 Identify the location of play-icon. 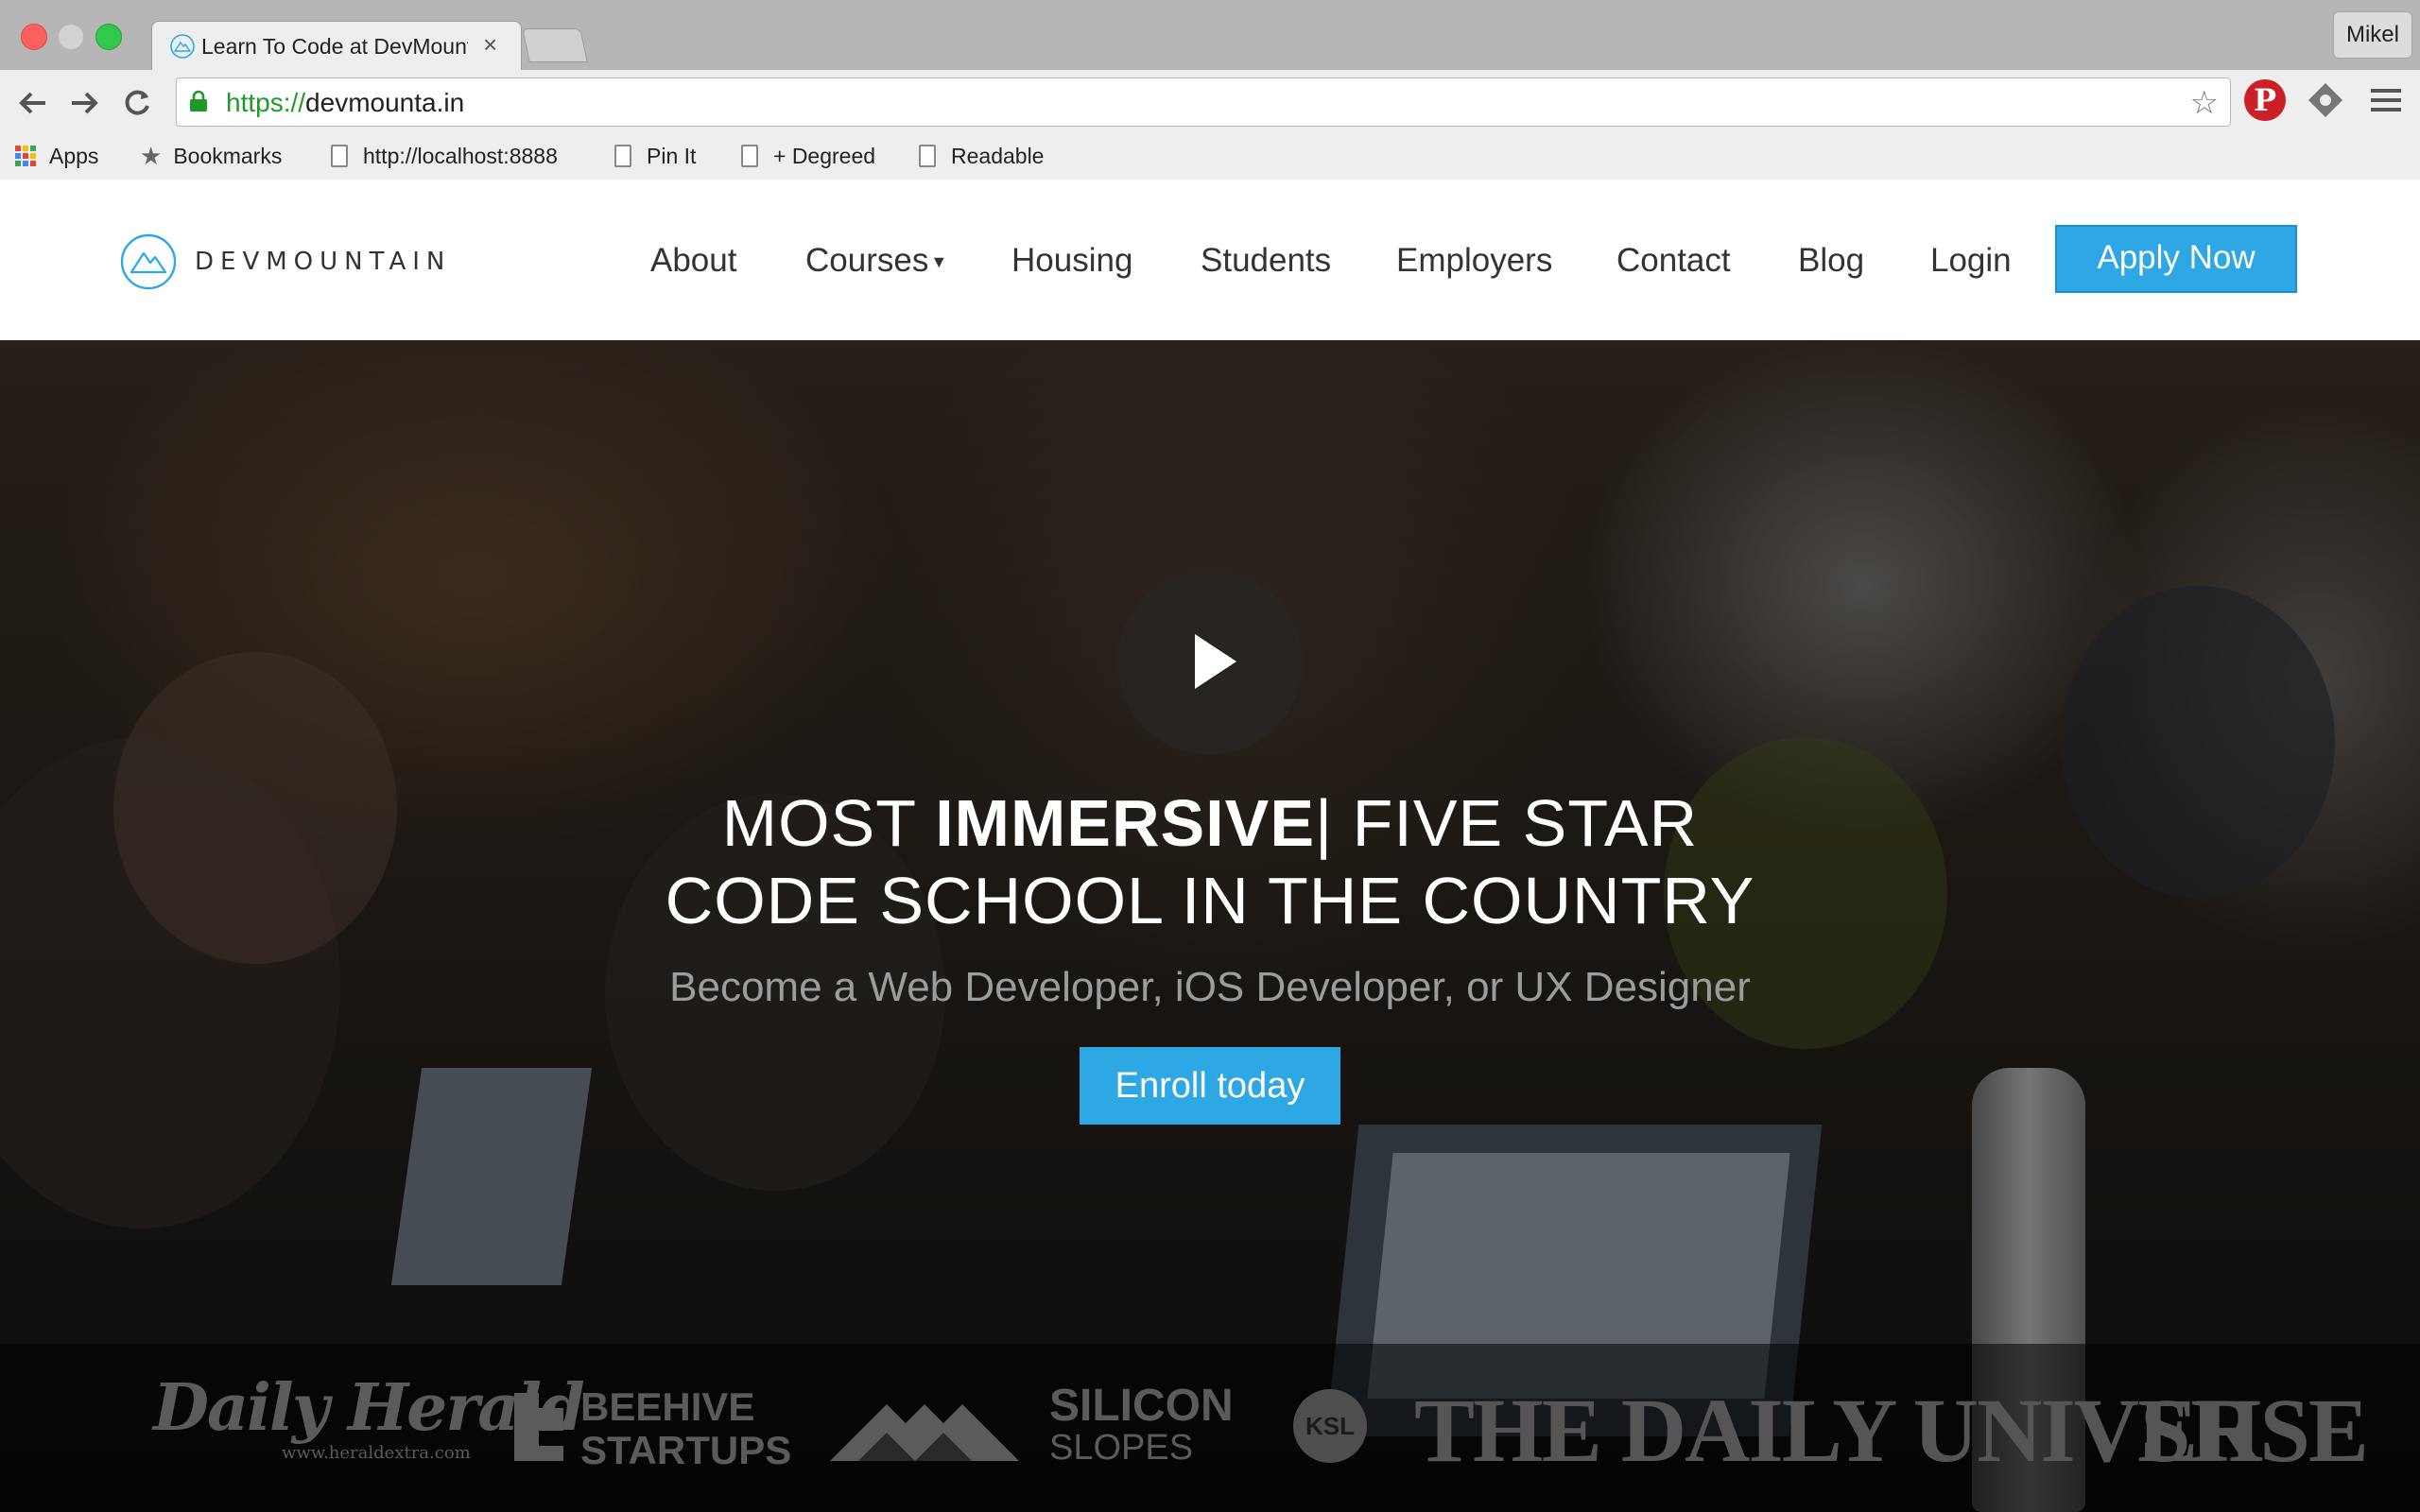
(1215, 661).